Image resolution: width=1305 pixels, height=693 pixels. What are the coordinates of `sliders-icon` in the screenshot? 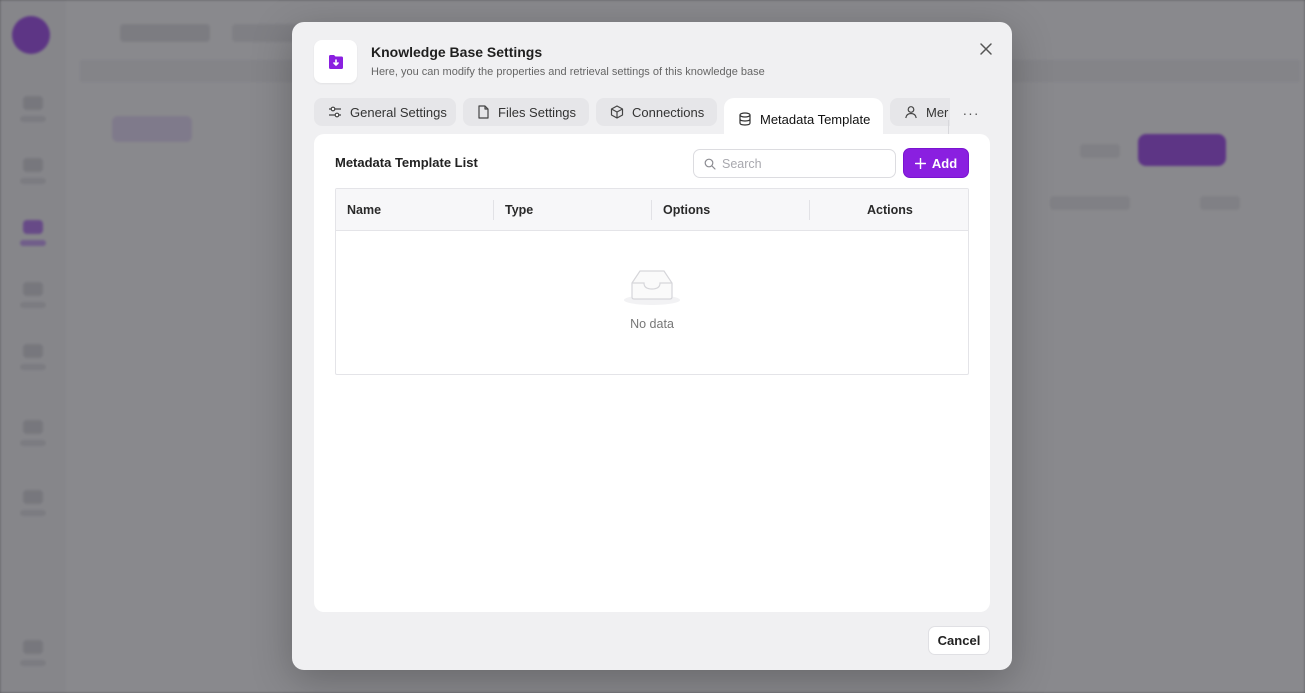 It's located at (335, 112).